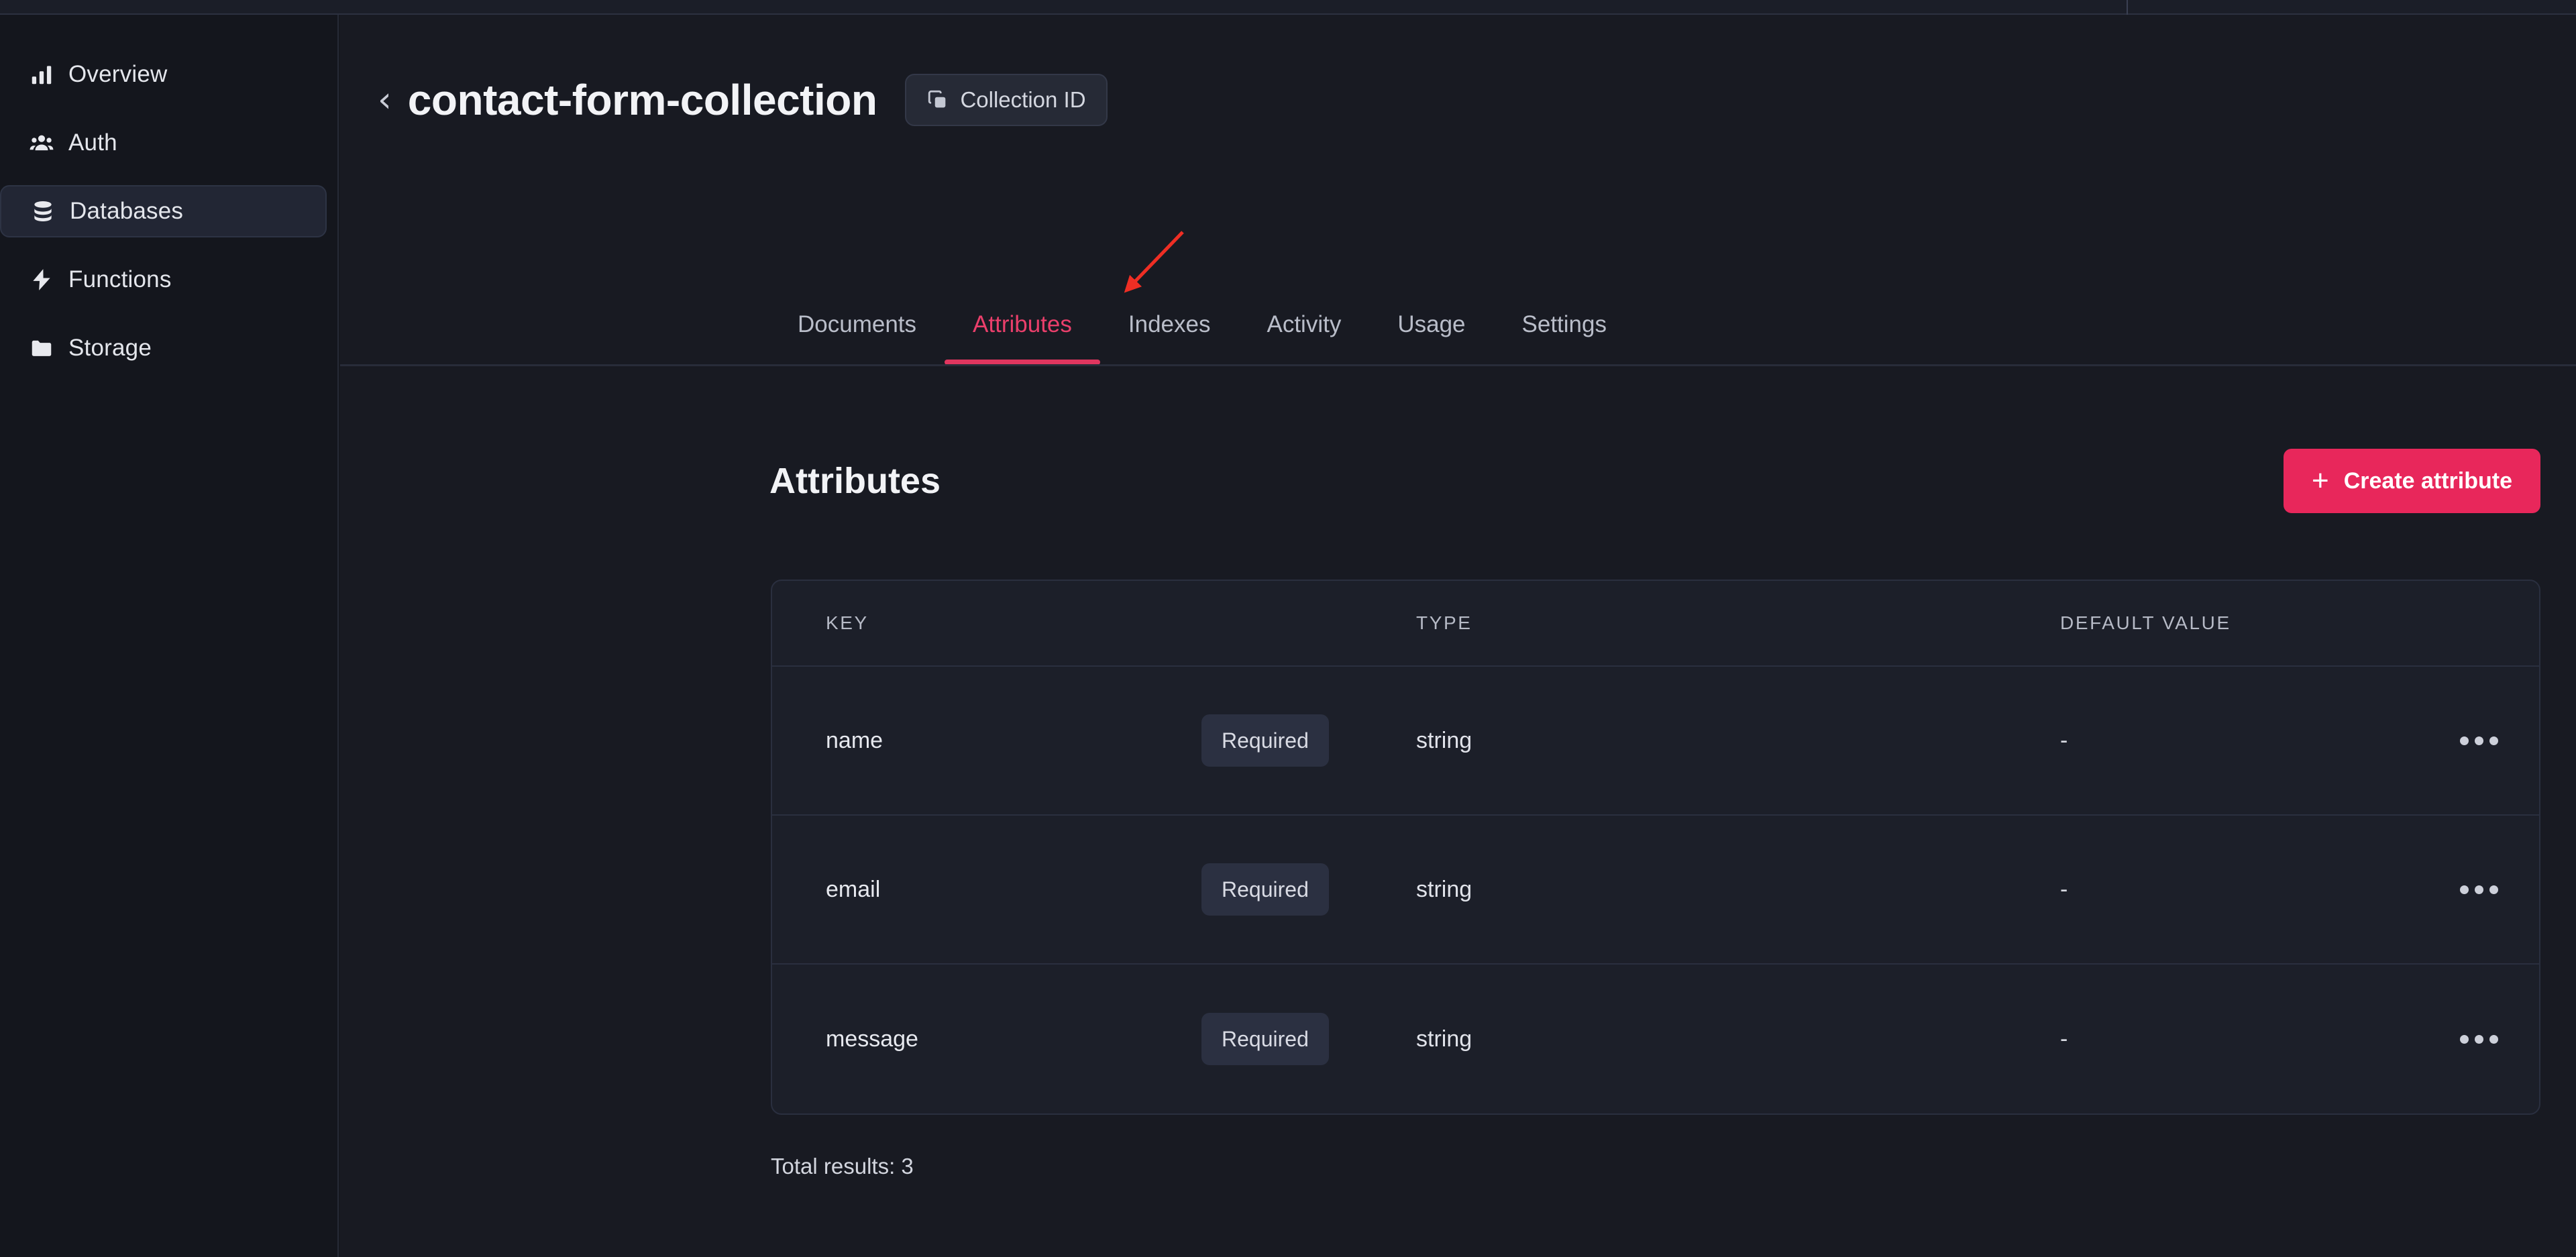 The height and width of the screenshot is (1257, 2576). Describe the element at coordinates (1458, 365) in the screenshot. I see `tab-bar-divider` at that location.